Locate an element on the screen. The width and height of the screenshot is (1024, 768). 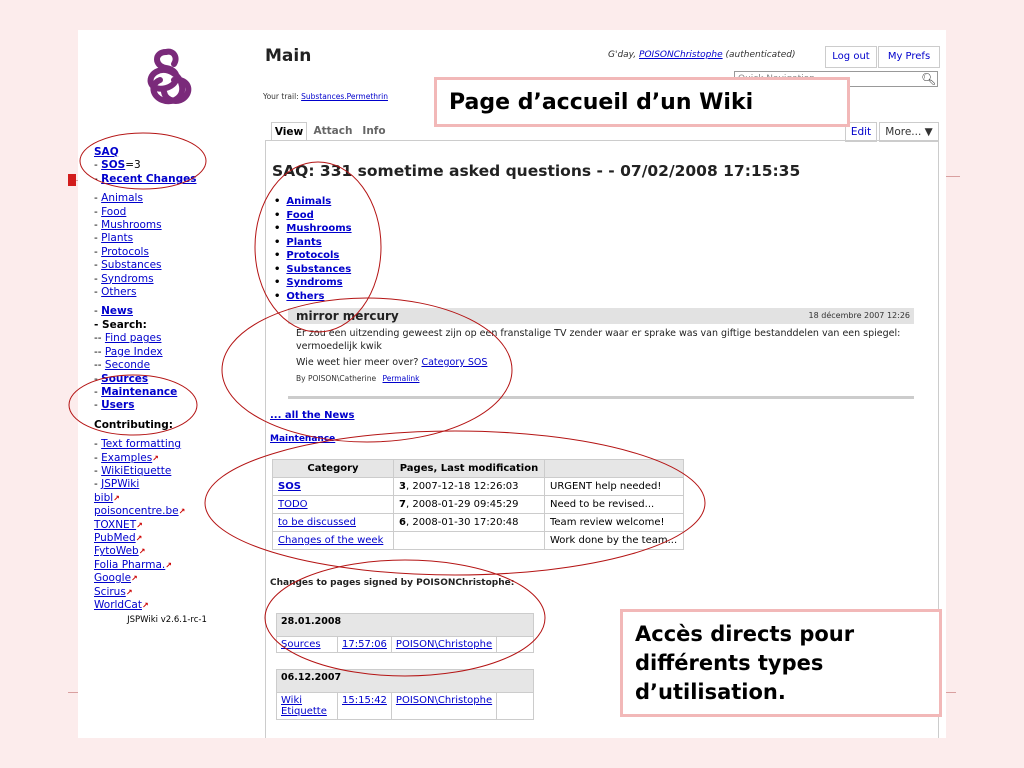
sidebar-item-pubmed: PubMed is located at coordinates (115, 538).